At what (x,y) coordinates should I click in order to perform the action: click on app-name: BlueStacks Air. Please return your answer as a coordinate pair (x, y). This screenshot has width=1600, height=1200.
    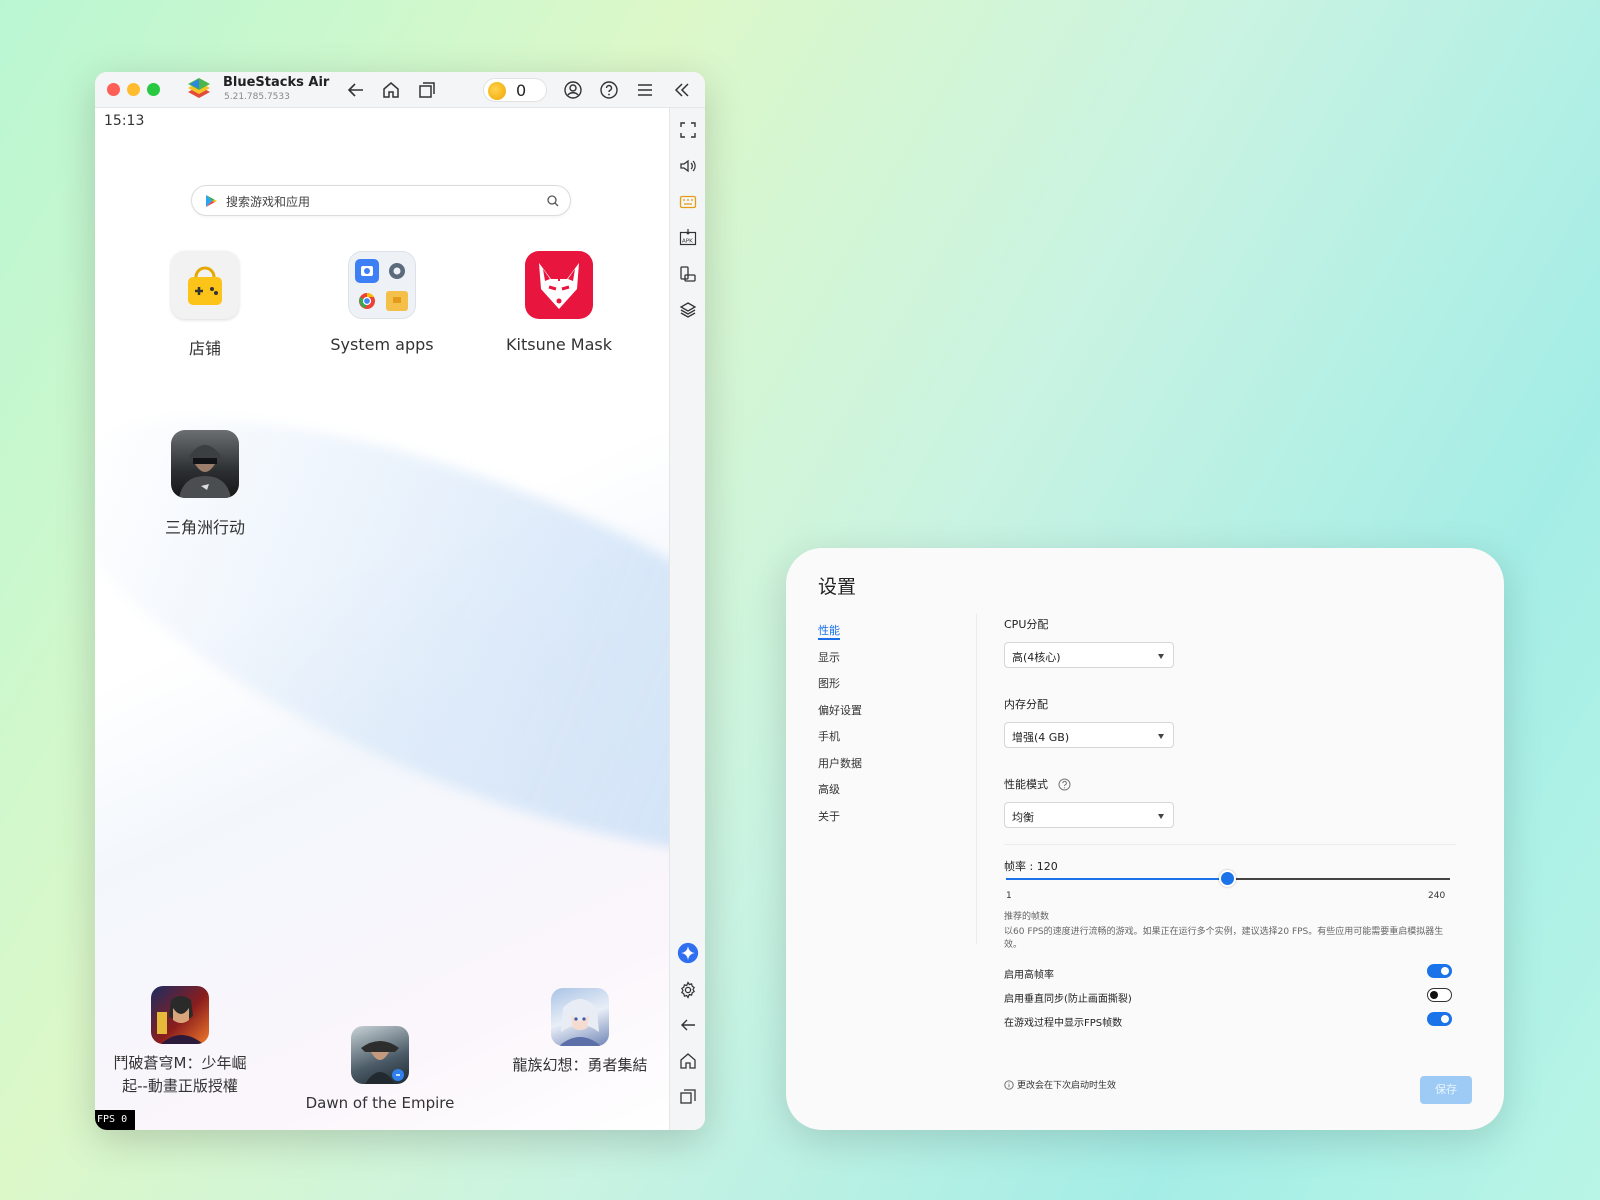
    Looking at the image, I should click on (276, 82).